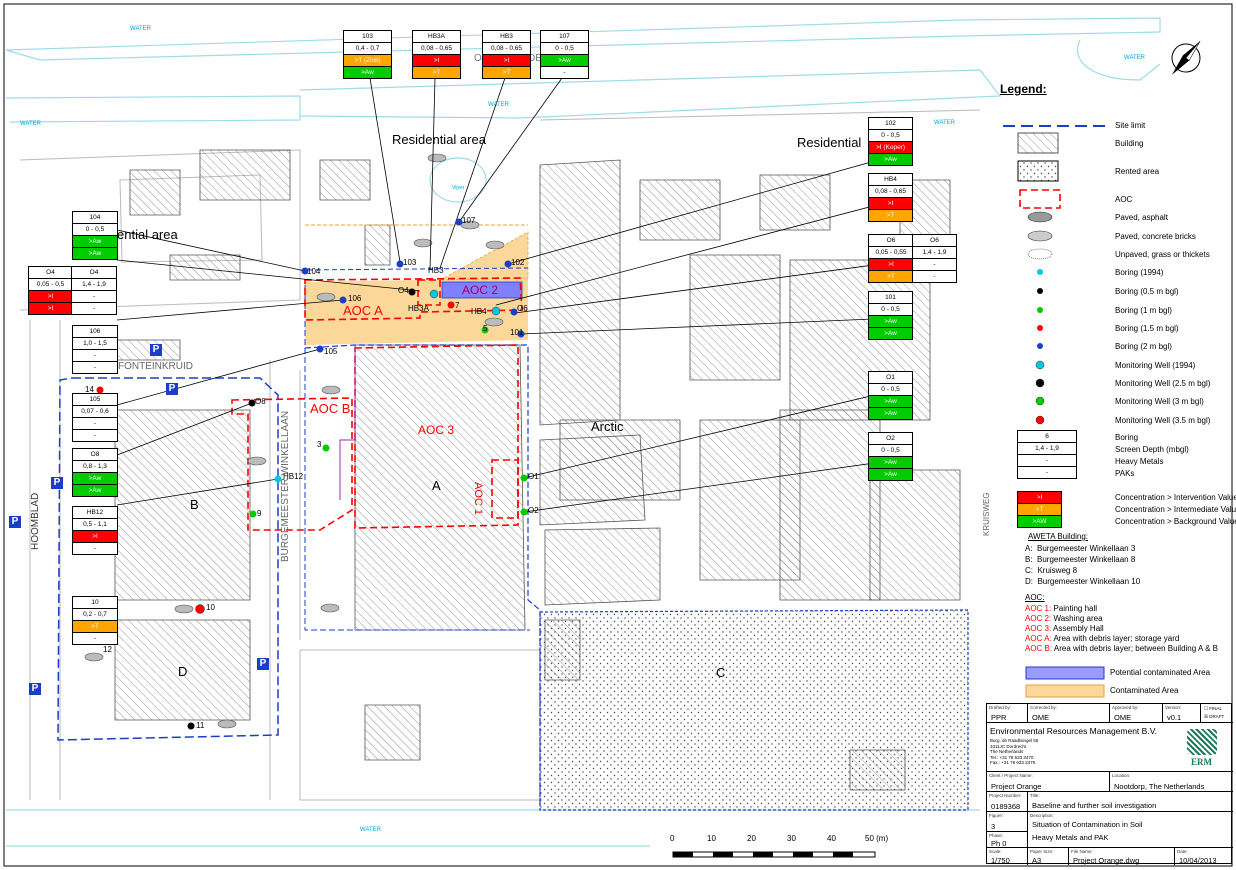 The image size is (1236, 870). I want to click on legend-item: Monitoring Well (3 m bgl), so click(1159, 401).